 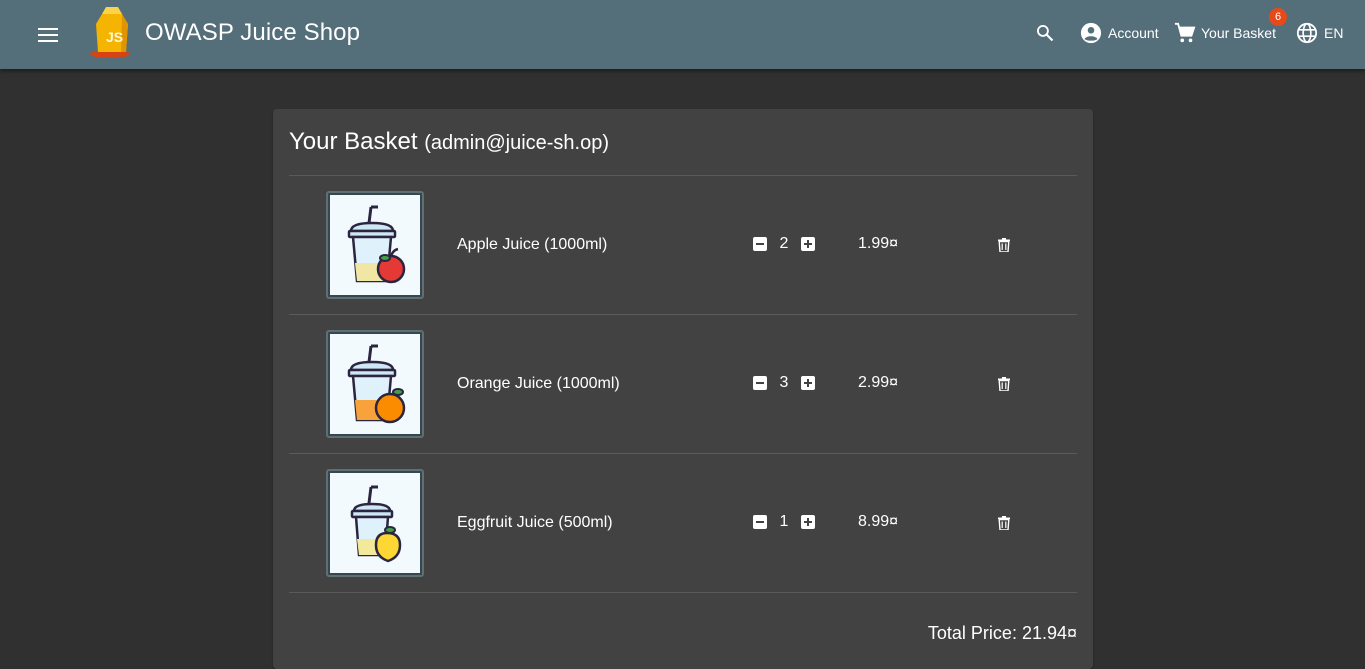 I want to click on basket-heading: Your Basket (admin@juice-sh.op), so click(x=449, y=142).